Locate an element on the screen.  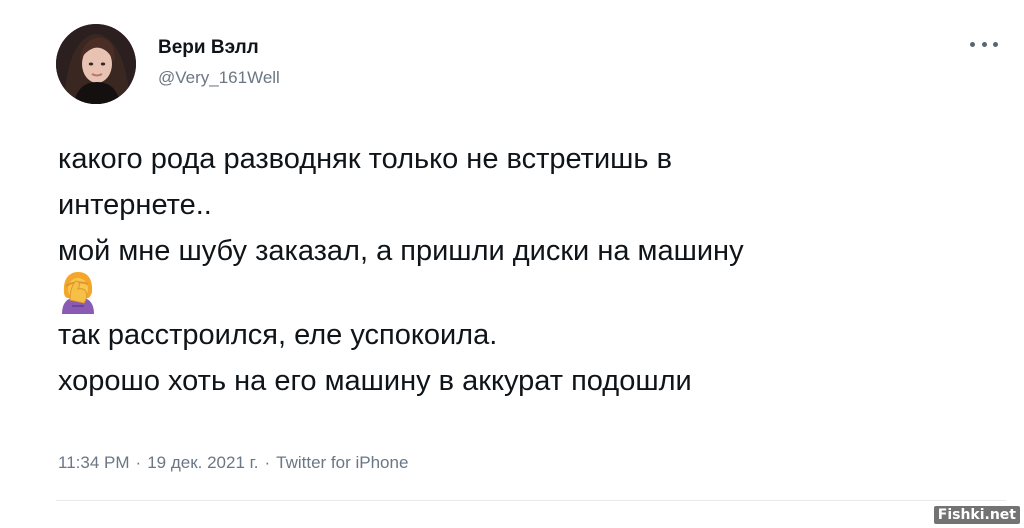
divider is located at coordinates (531, 500).